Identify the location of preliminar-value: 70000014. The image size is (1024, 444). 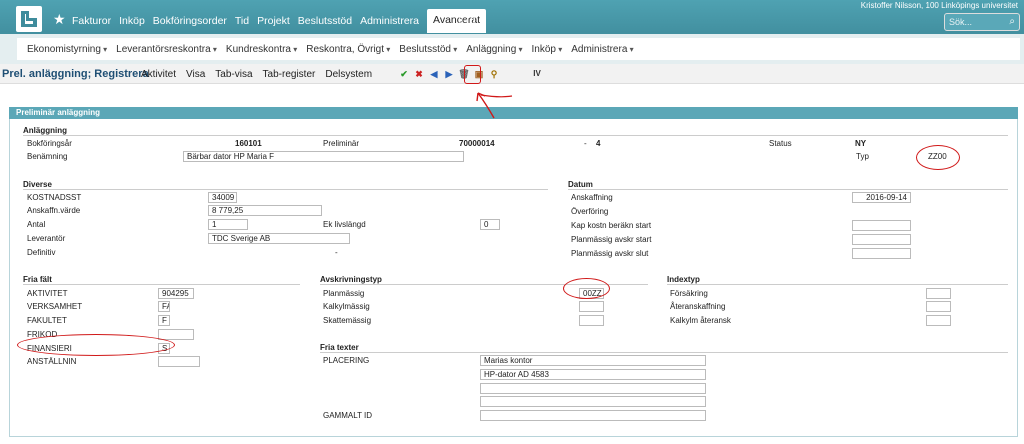
(477, 143).